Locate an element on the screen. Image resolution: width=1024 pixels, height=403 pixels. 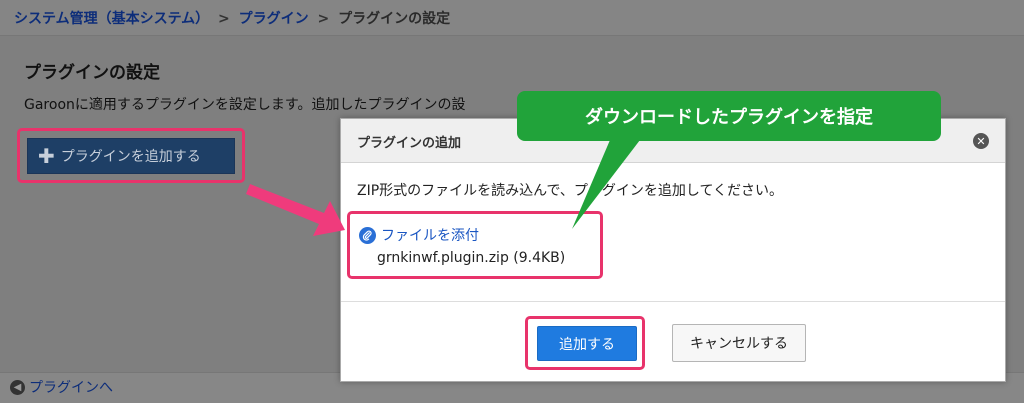
callout-balloon: ダウンロードしたプラグインを指定 is located at coordinates (729, 116).